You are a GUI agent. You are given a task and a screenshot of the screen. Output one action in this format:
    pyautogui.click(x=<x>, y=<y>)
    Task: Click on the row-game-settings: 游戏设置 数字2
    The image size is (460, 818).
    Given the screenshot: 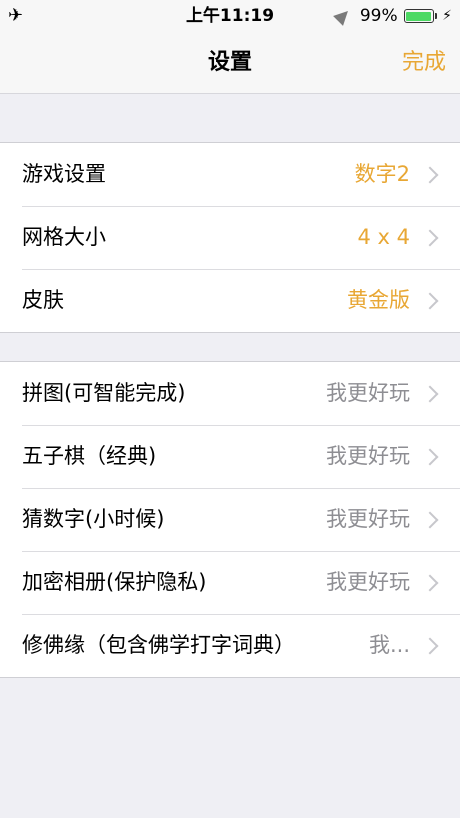 What is the action you would take?
    pyautogui.click(x=230, y=174)
    